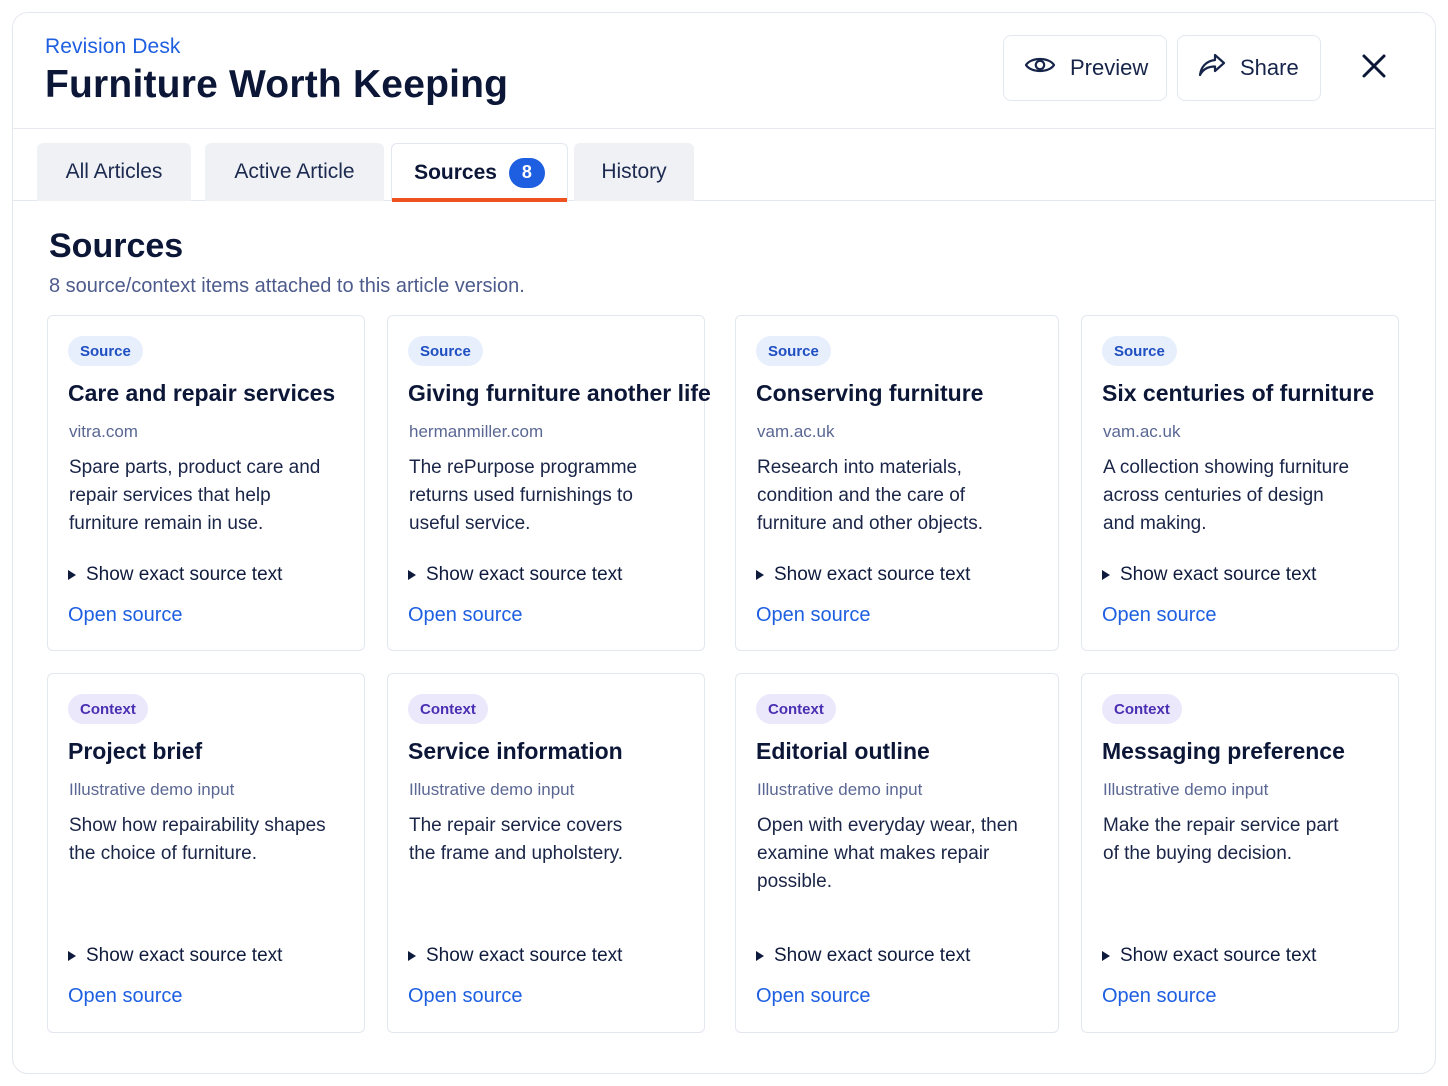 The image size is (1448, 1086). I want to click on preview-label: Preview, so click(1109, 67).